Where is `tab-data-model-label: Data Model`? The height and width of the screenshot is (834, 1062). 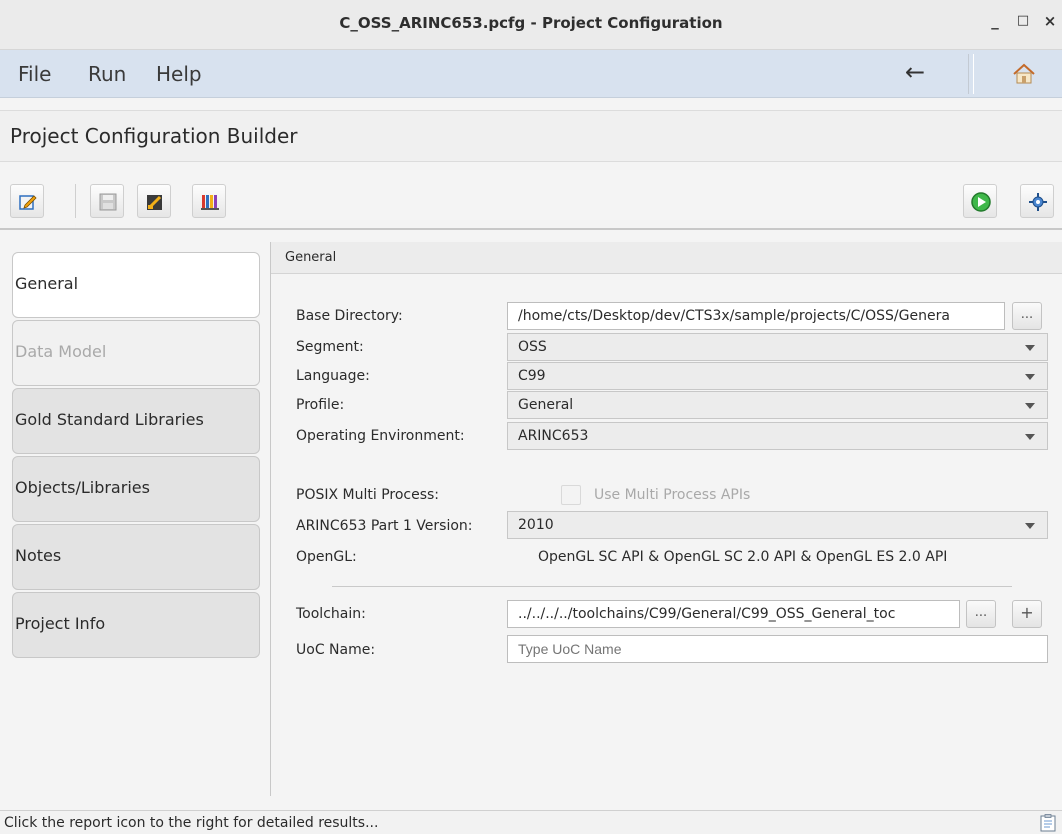 tab-data-model-label: Data Model is located at coordinates (61, 351).